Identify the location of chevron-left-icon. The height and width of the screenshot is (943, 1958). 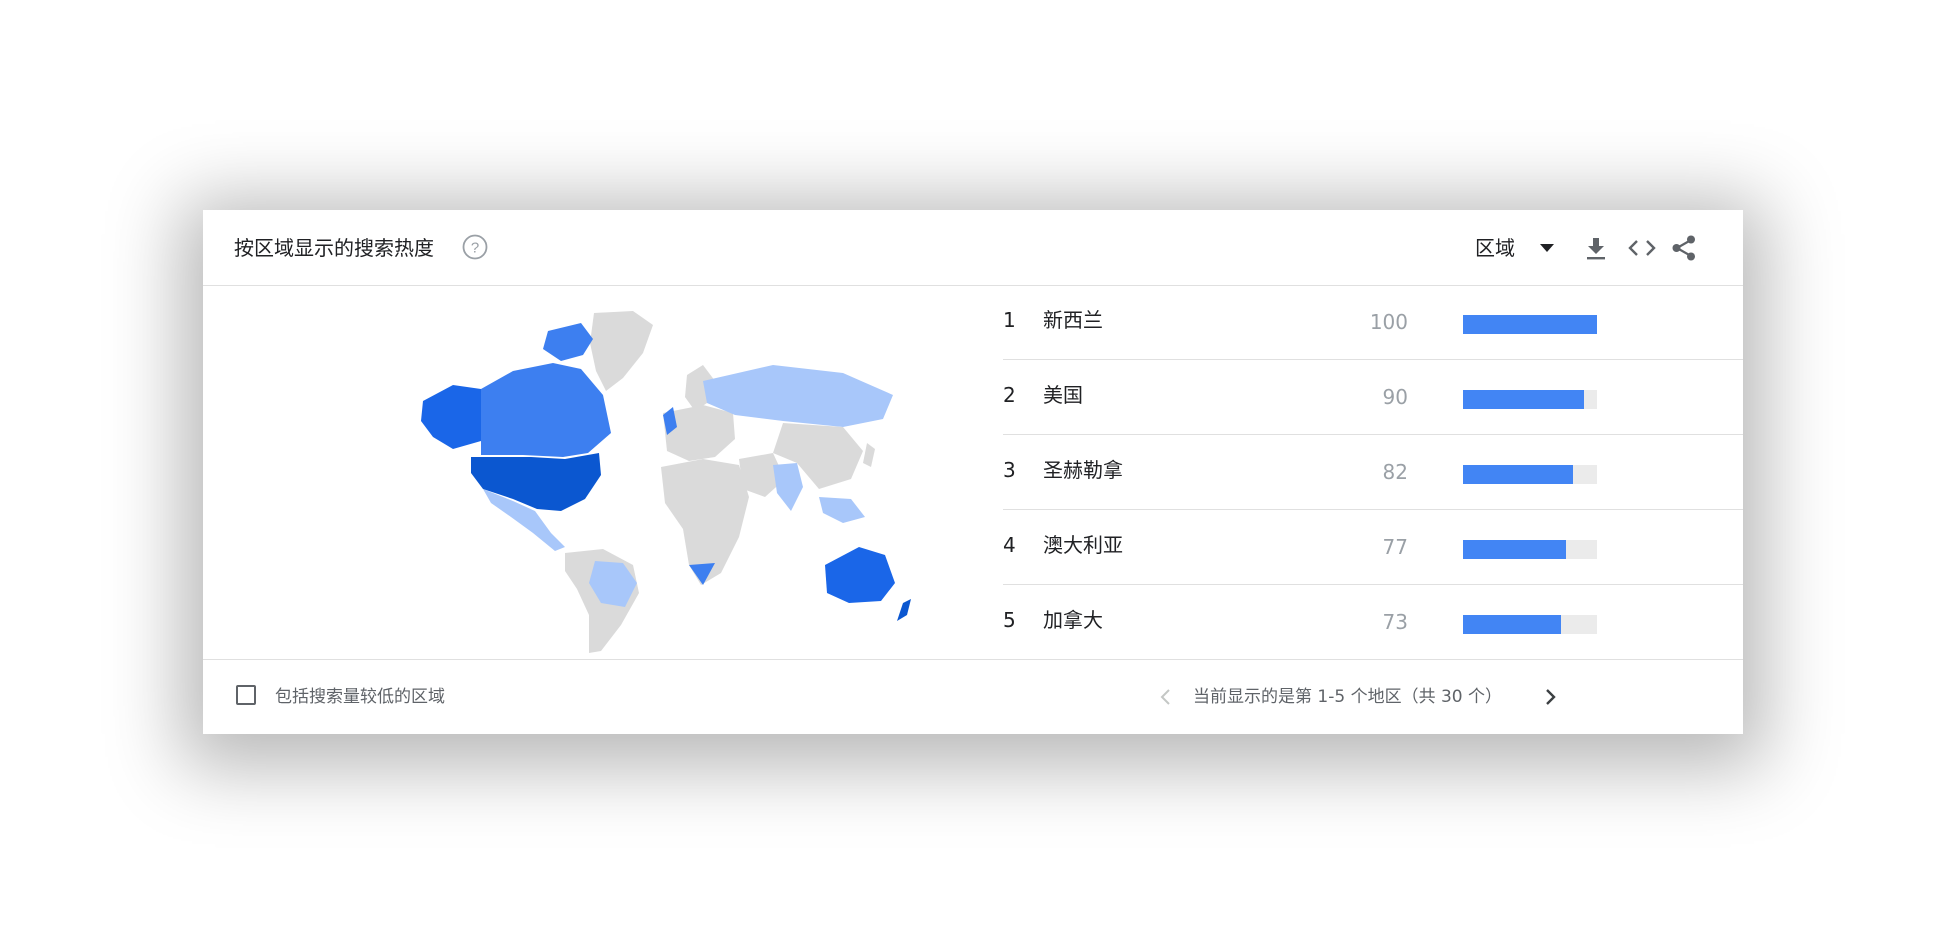
(1166, 697).